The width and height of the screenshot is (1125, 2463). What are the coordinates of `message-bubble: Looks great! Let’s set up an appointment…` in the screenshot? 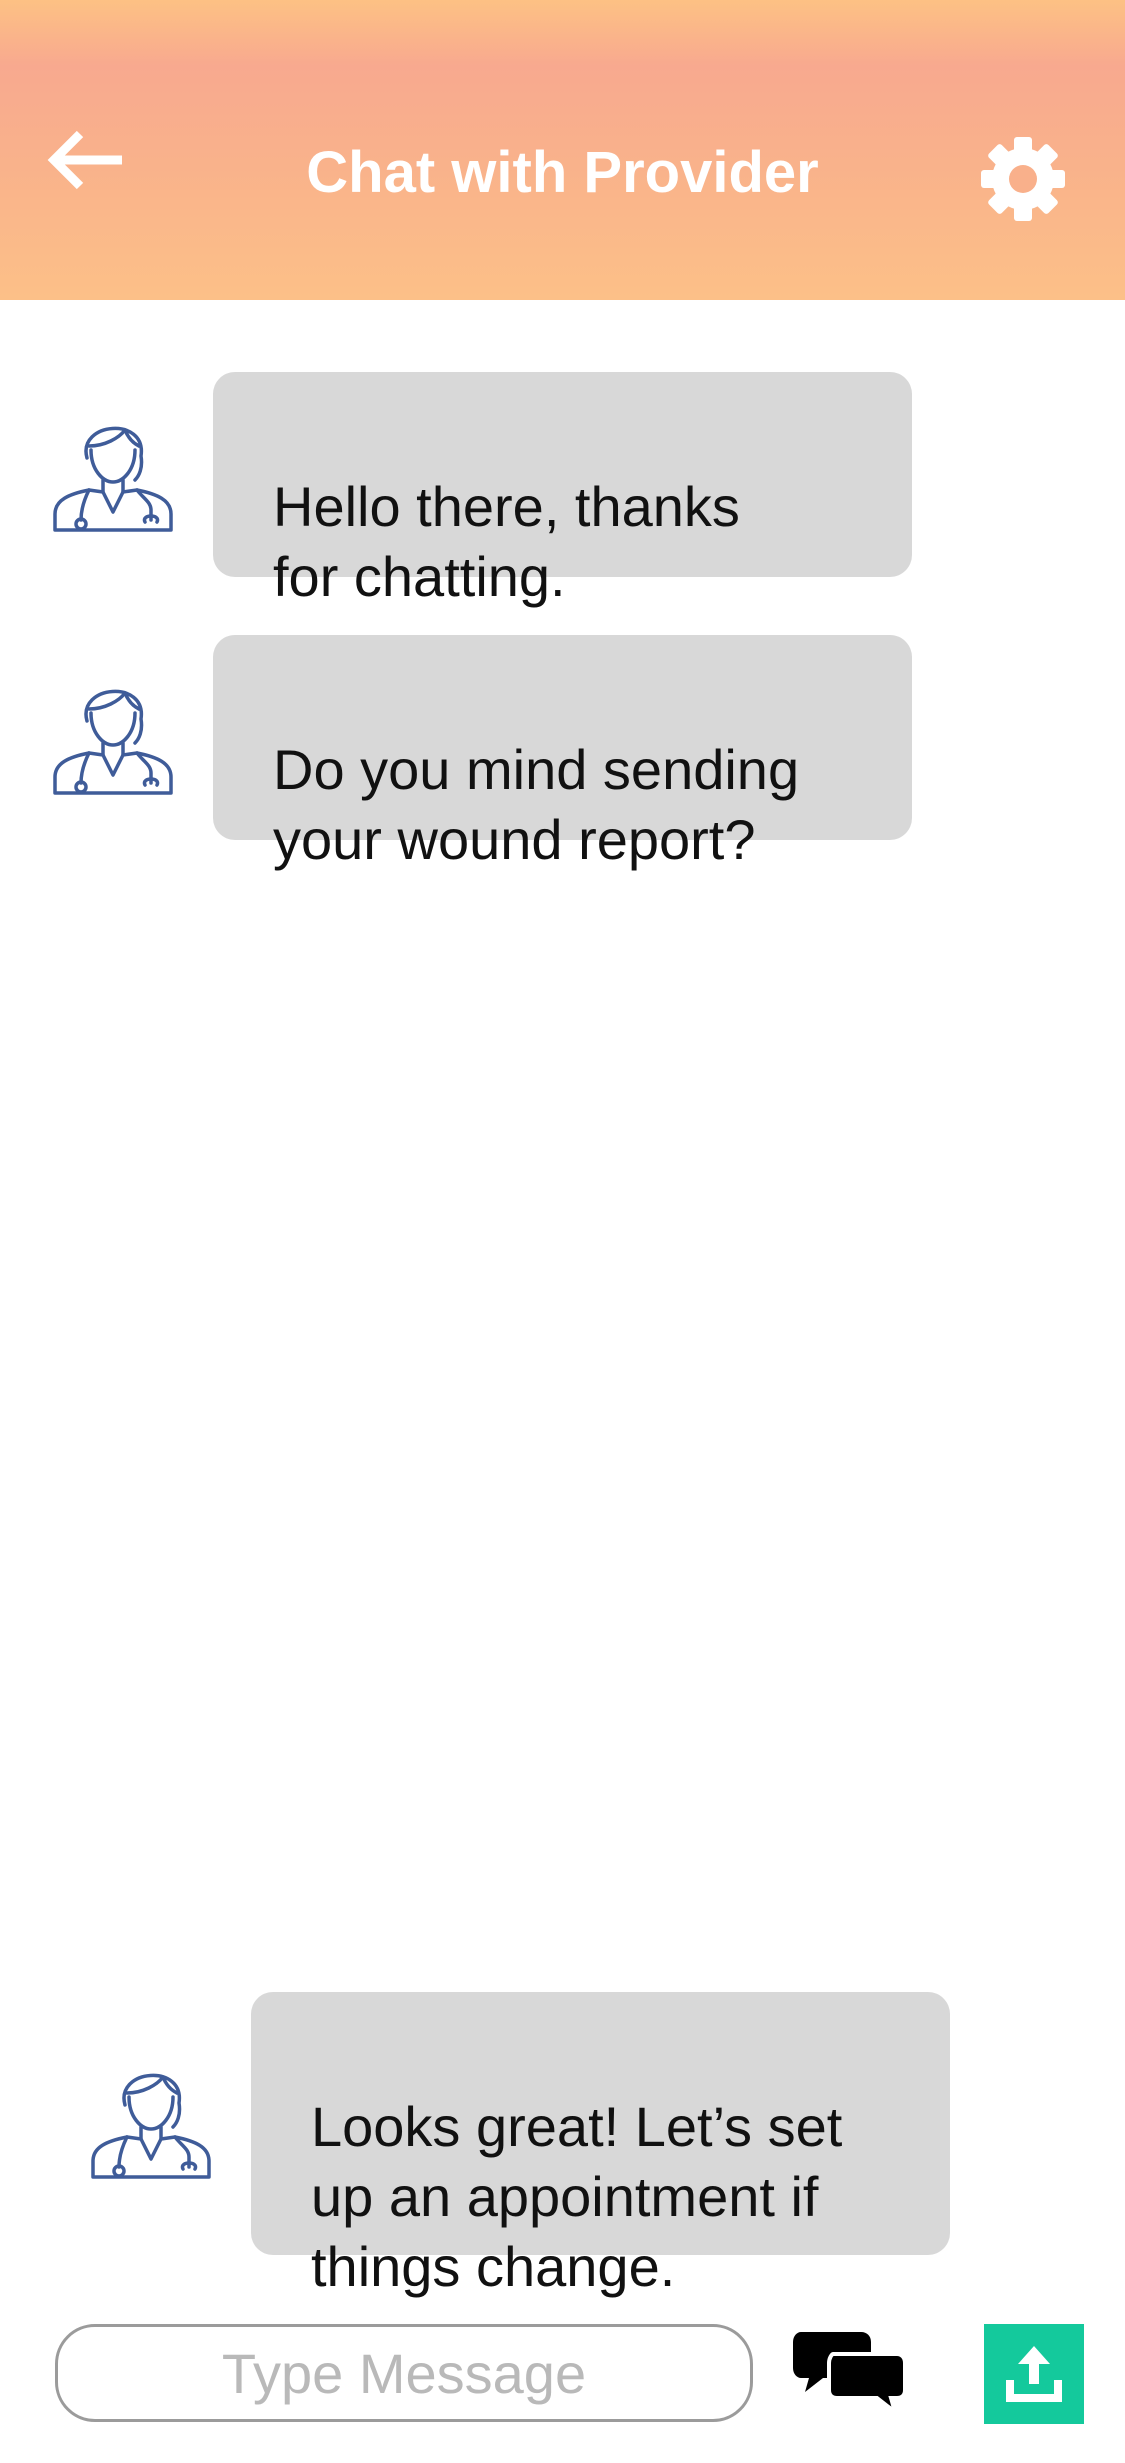 It's located at (600, 2145).